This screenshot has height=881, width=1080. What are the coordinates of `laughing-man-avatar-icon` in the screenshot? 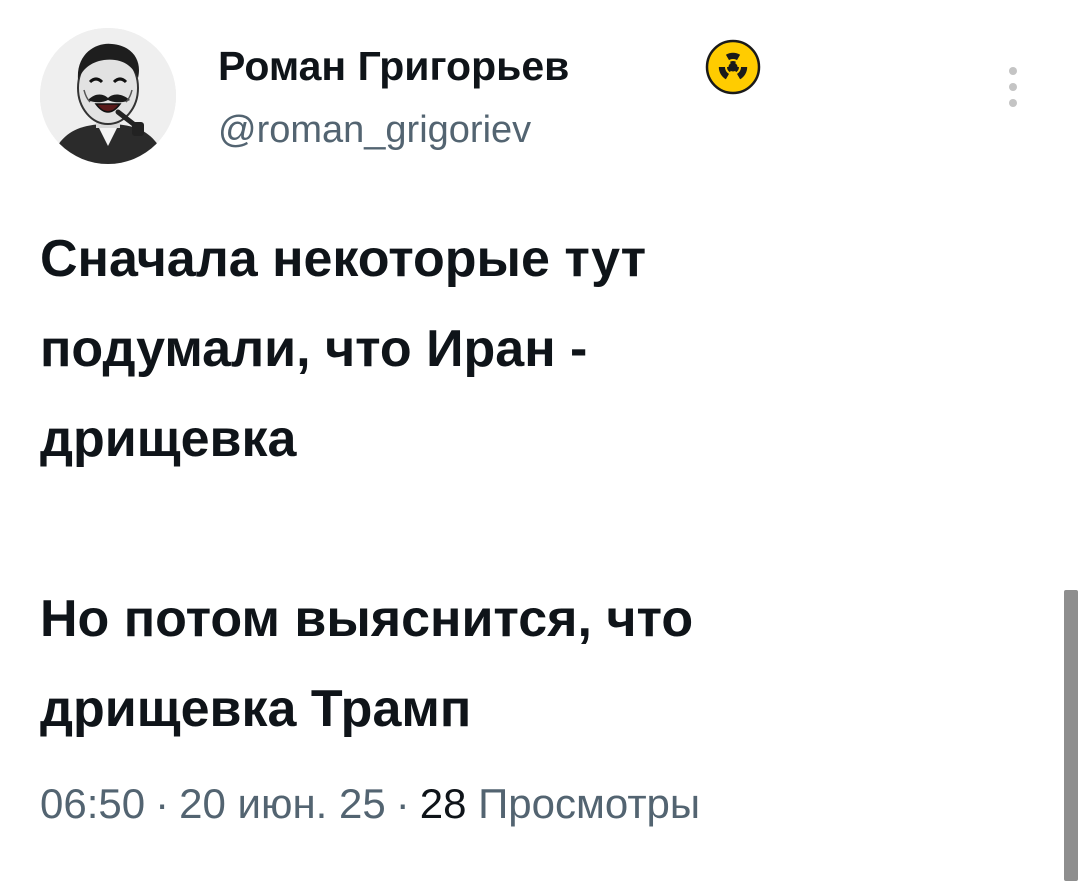 It's located at (108, 96).